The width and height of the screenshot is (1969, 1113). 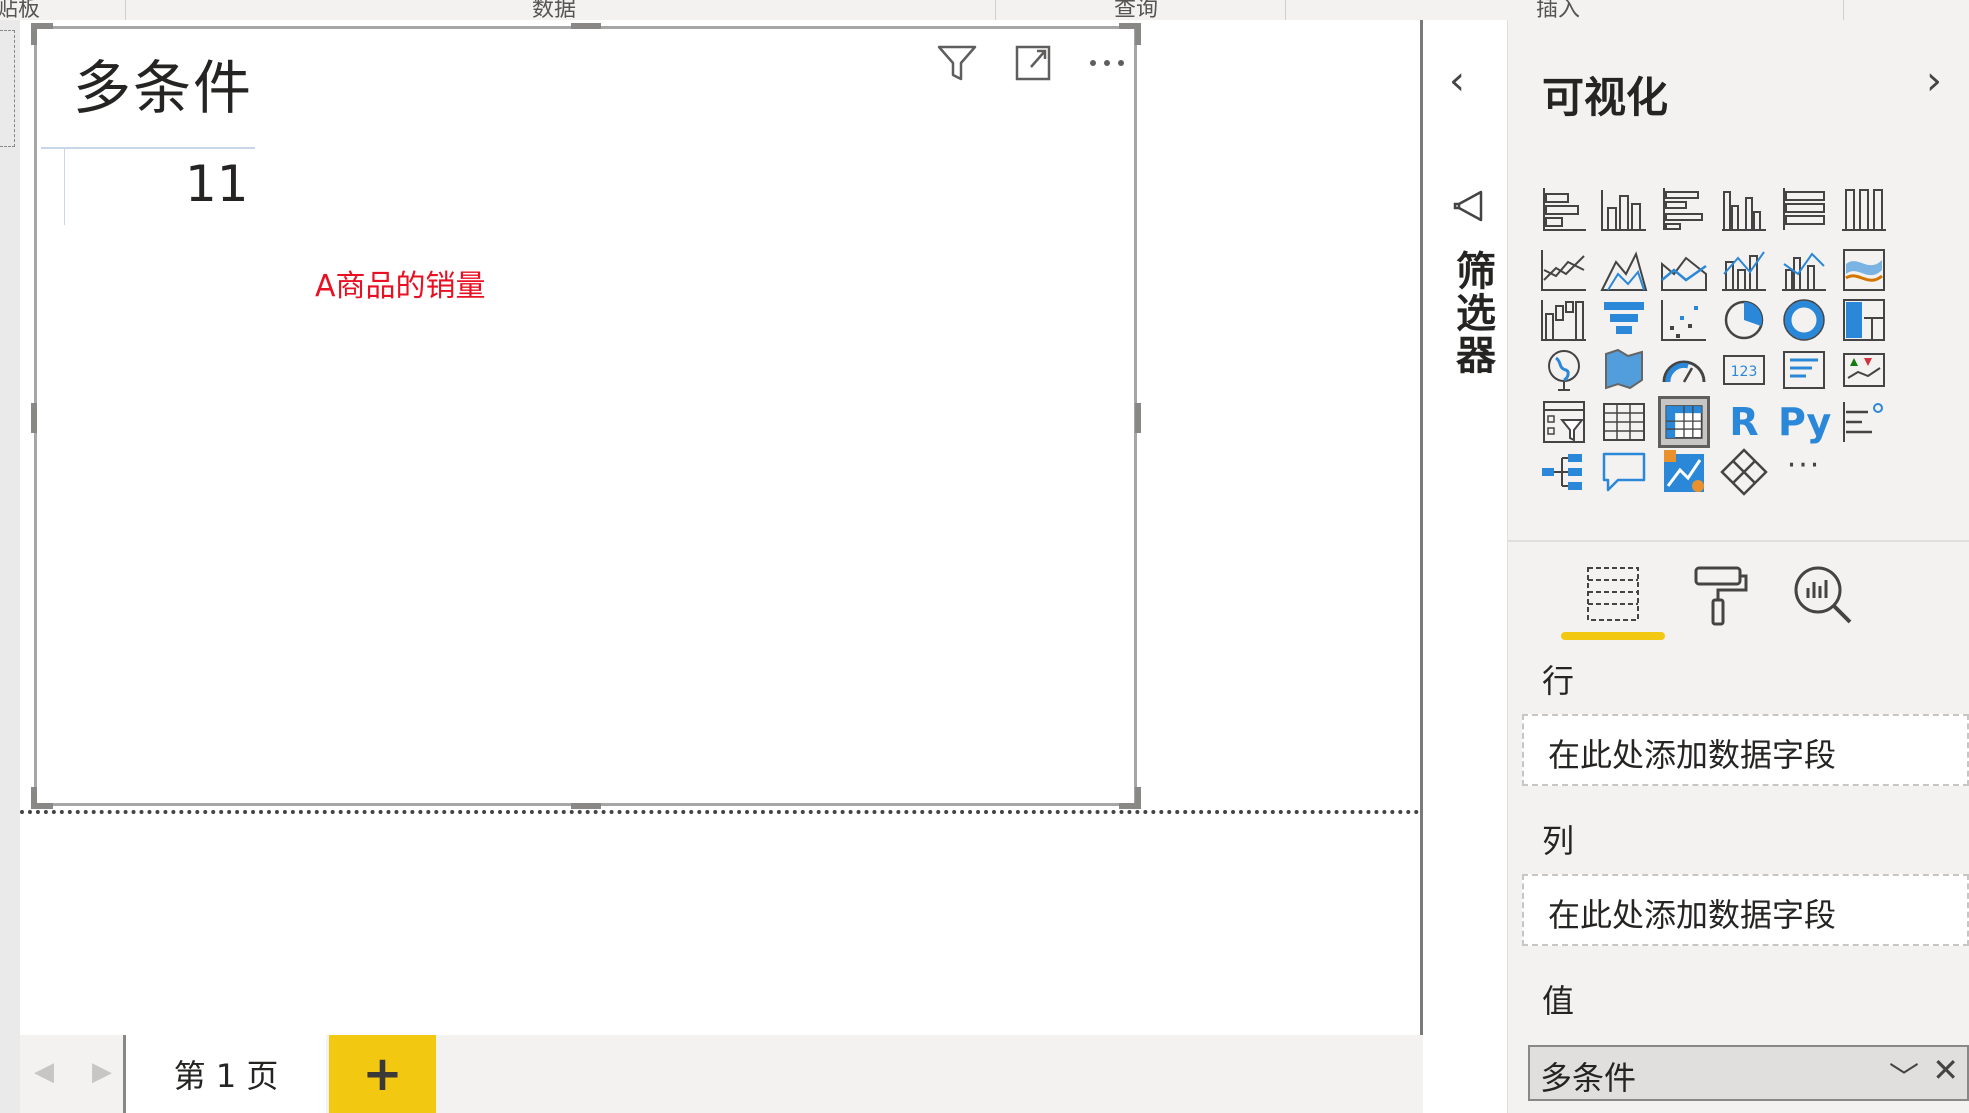 I want to click on format-tab-icon, so click(x=1719, y=595).